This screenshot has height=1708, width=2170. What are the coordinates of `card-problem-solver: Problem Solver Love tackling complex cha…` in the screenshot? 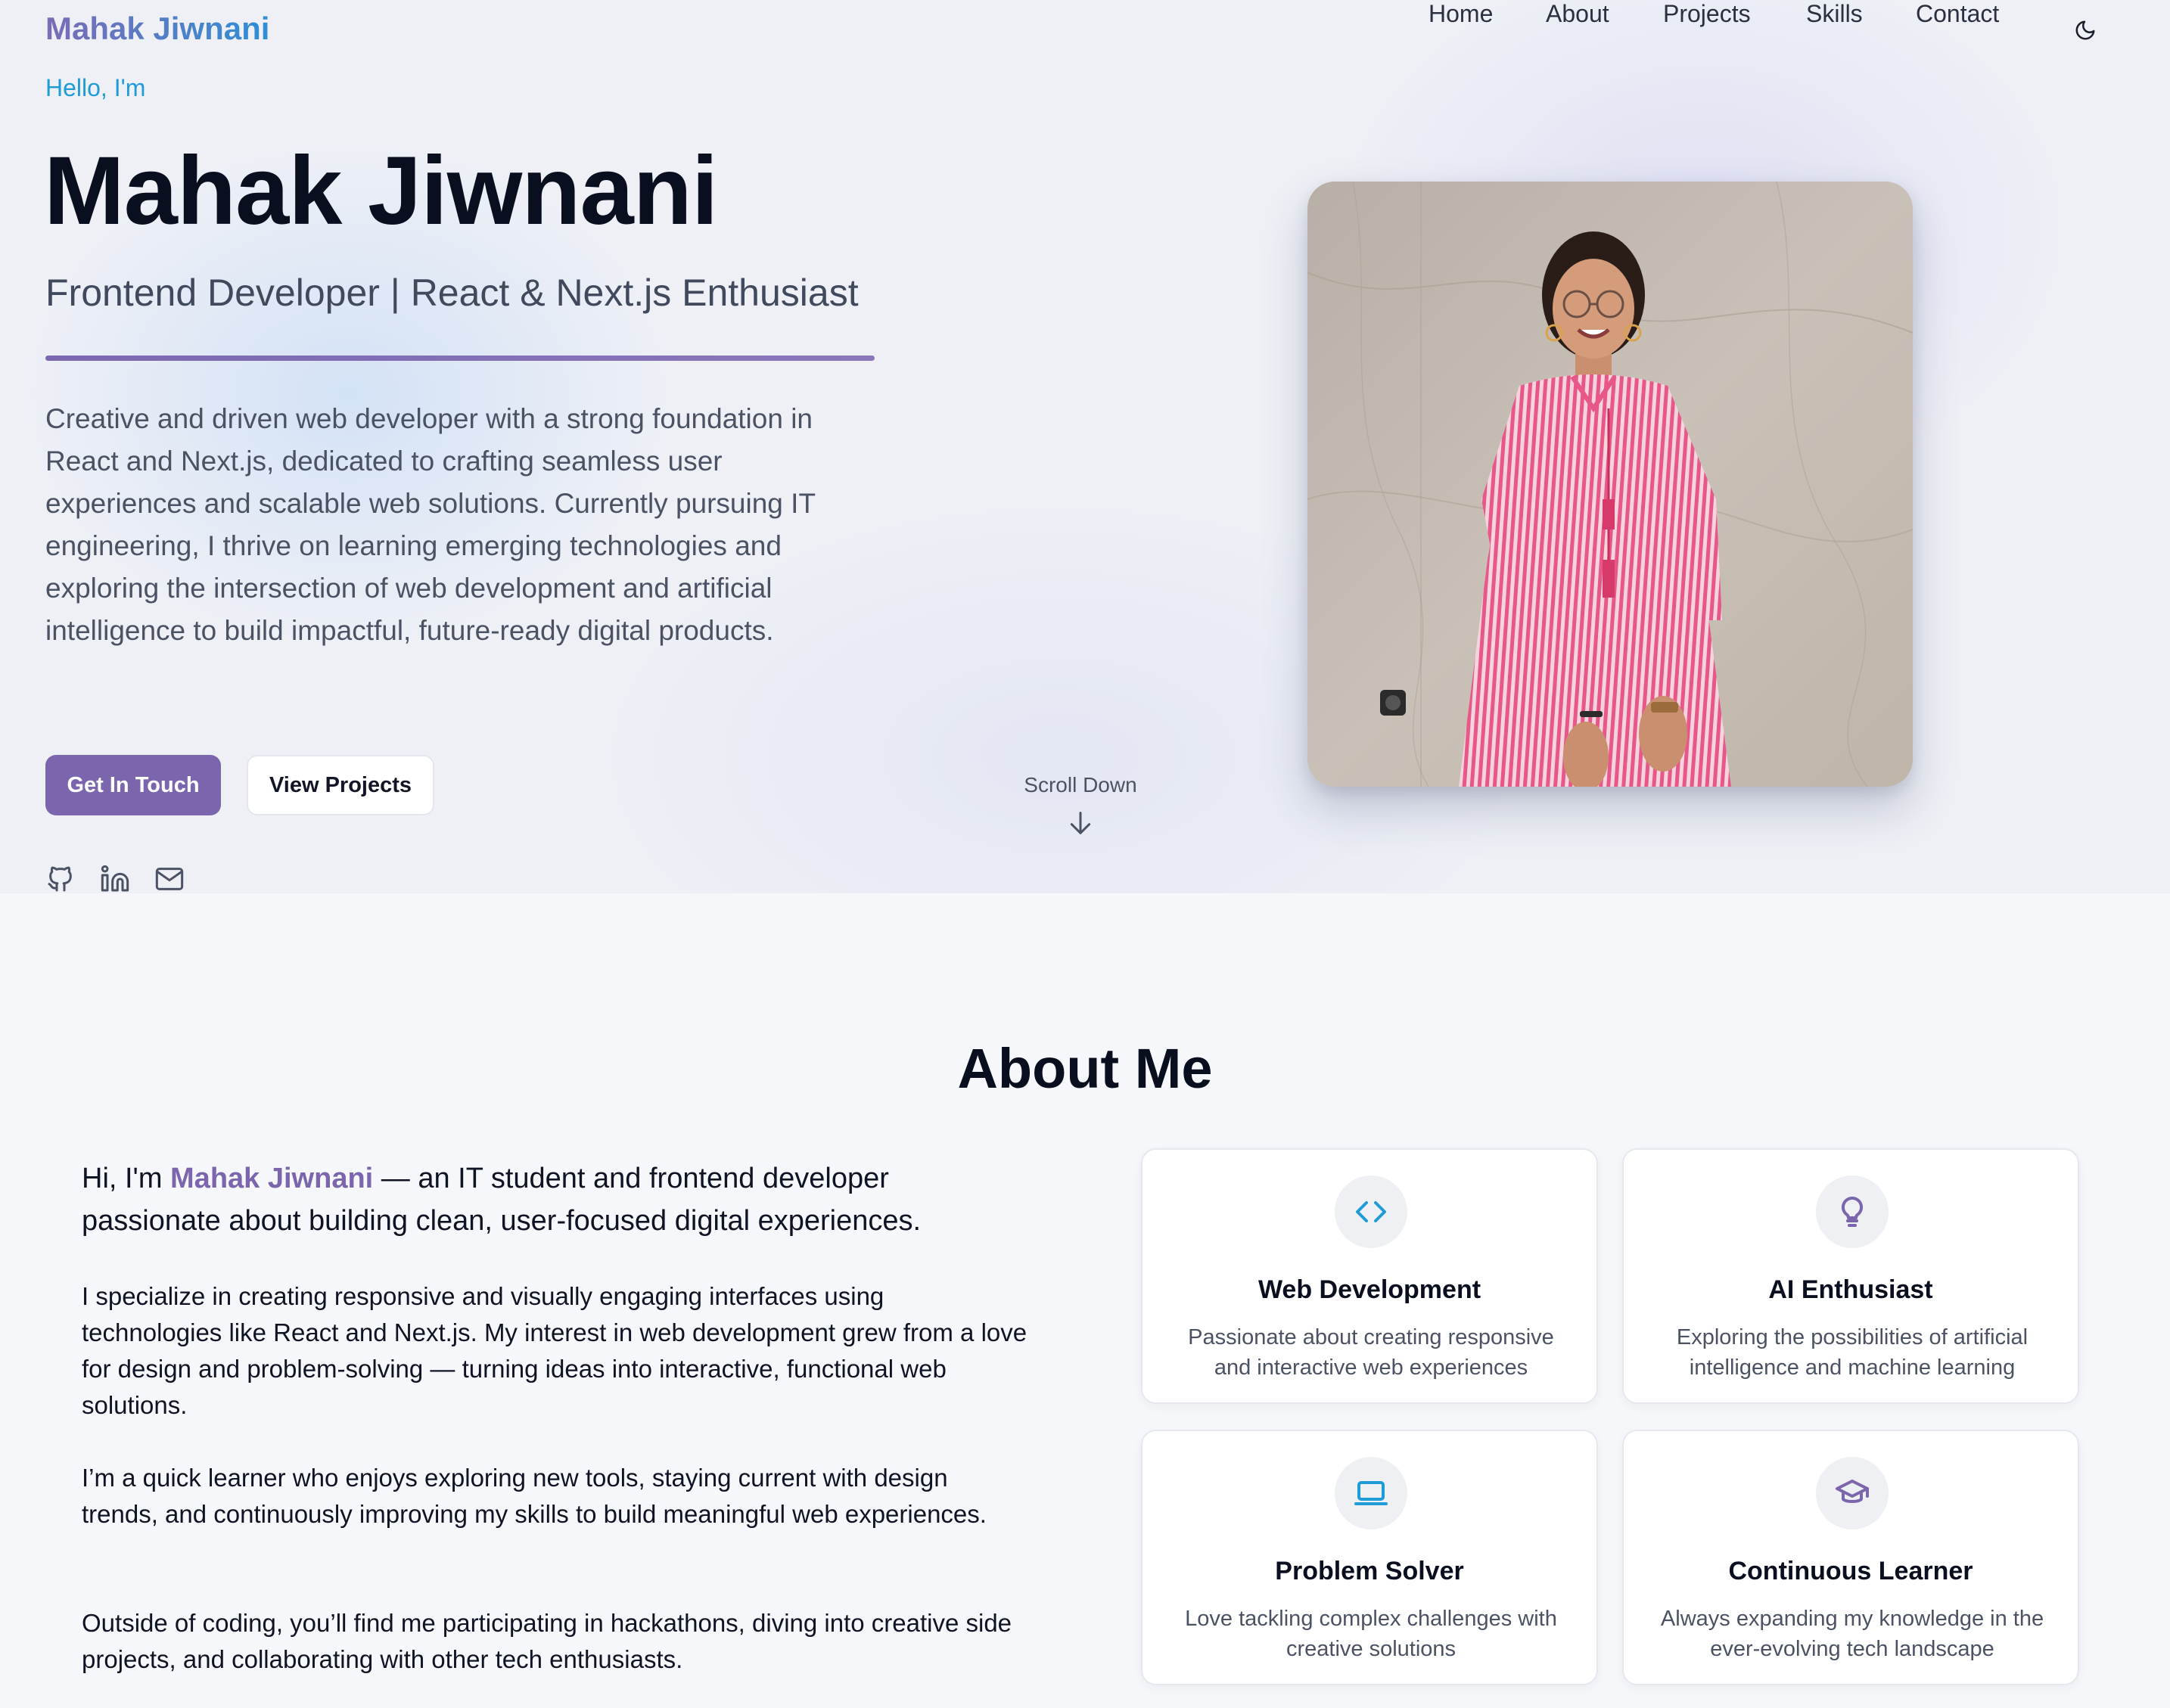 It's located at (1369, 1558).